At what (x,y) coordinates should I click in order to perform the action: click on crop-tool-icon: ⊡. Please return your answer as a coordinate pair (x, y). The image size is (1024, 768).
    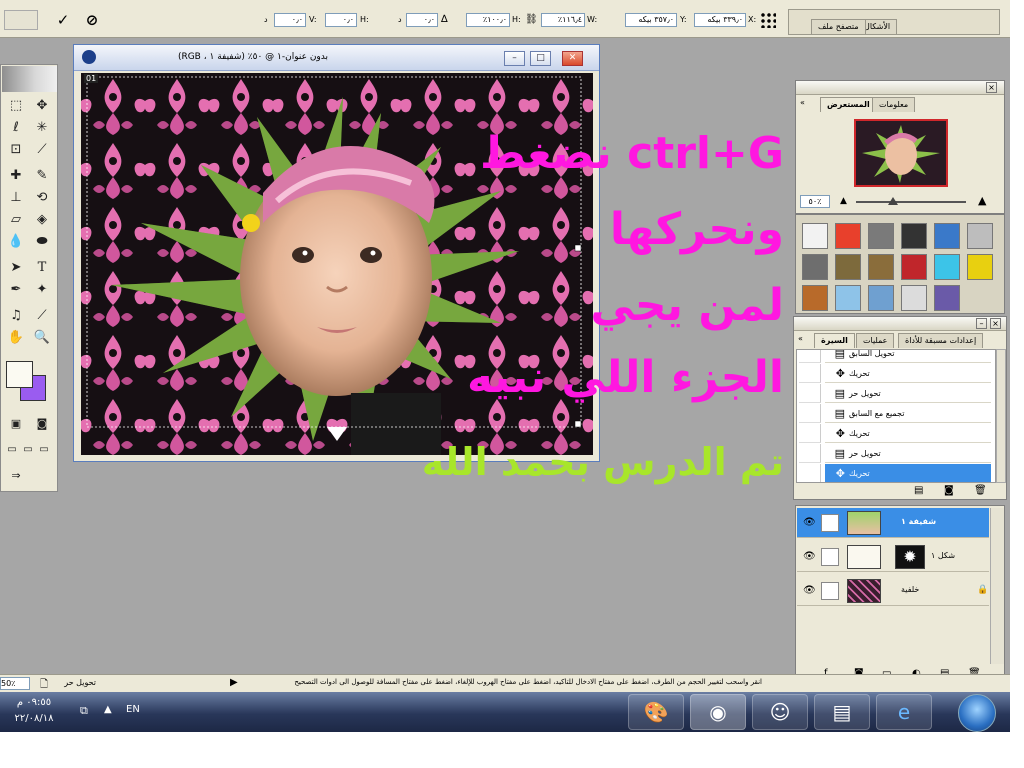
    Looking at the image, I should click on (16, 150).